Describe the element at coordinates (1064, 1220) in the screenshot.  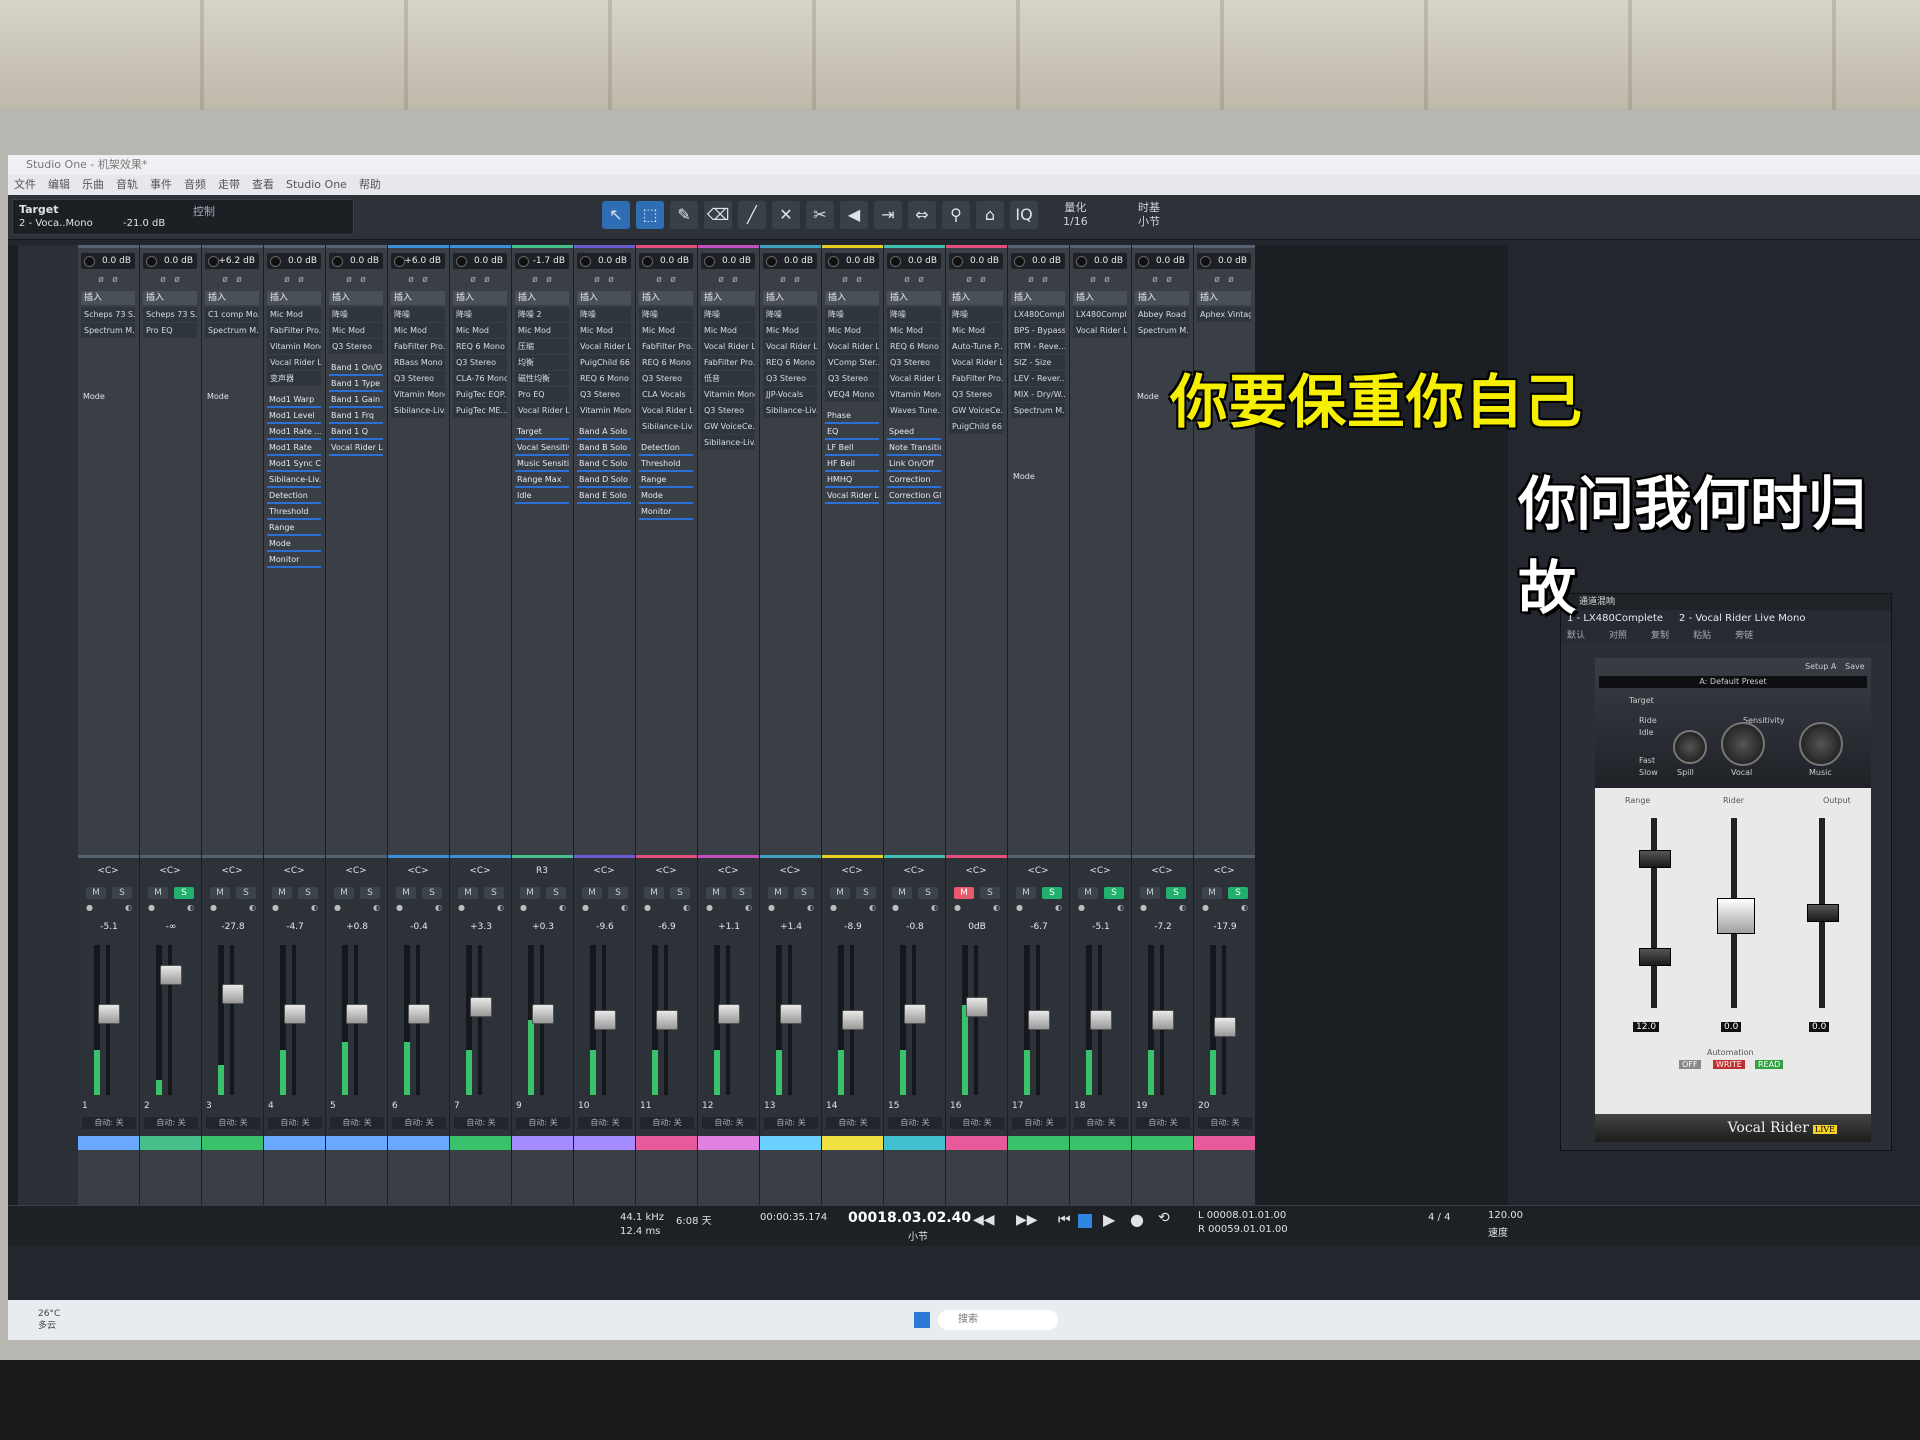
I see `return-to-zero-icon: ⏮` at that location.